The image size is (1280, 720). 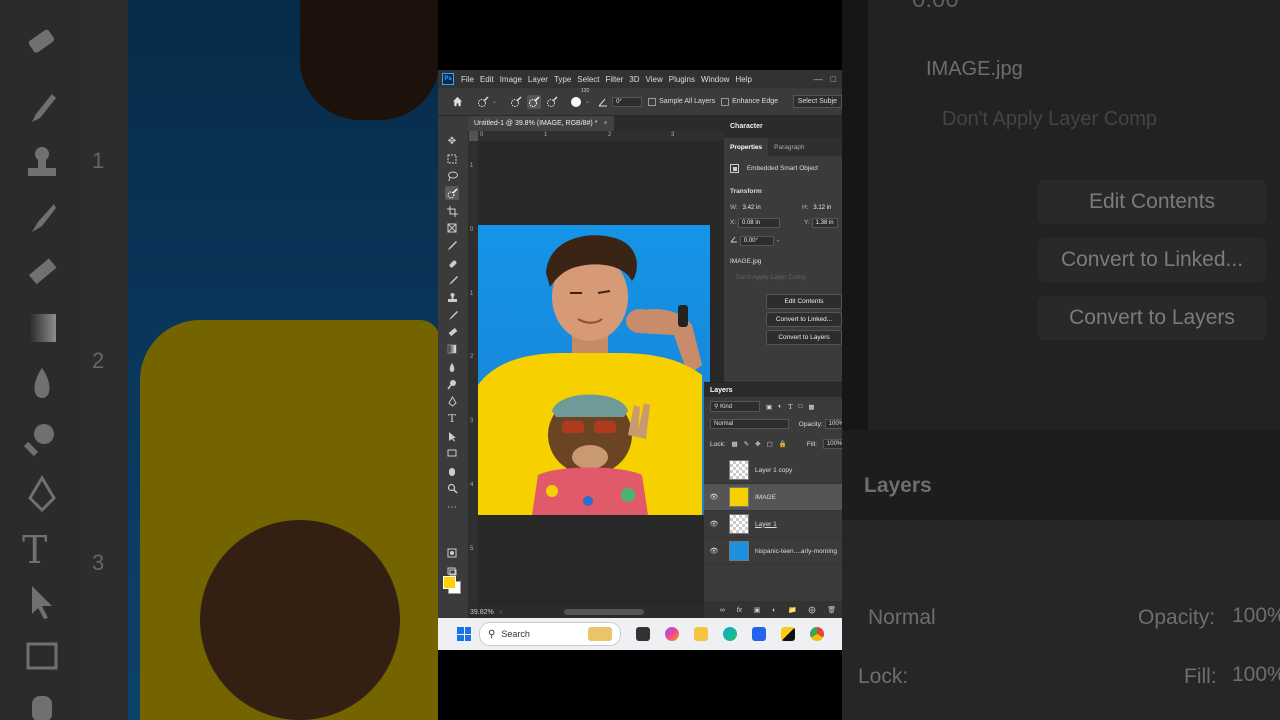 I want to click on tab-paragraph: Paragraph, so click(x=789, y=147).